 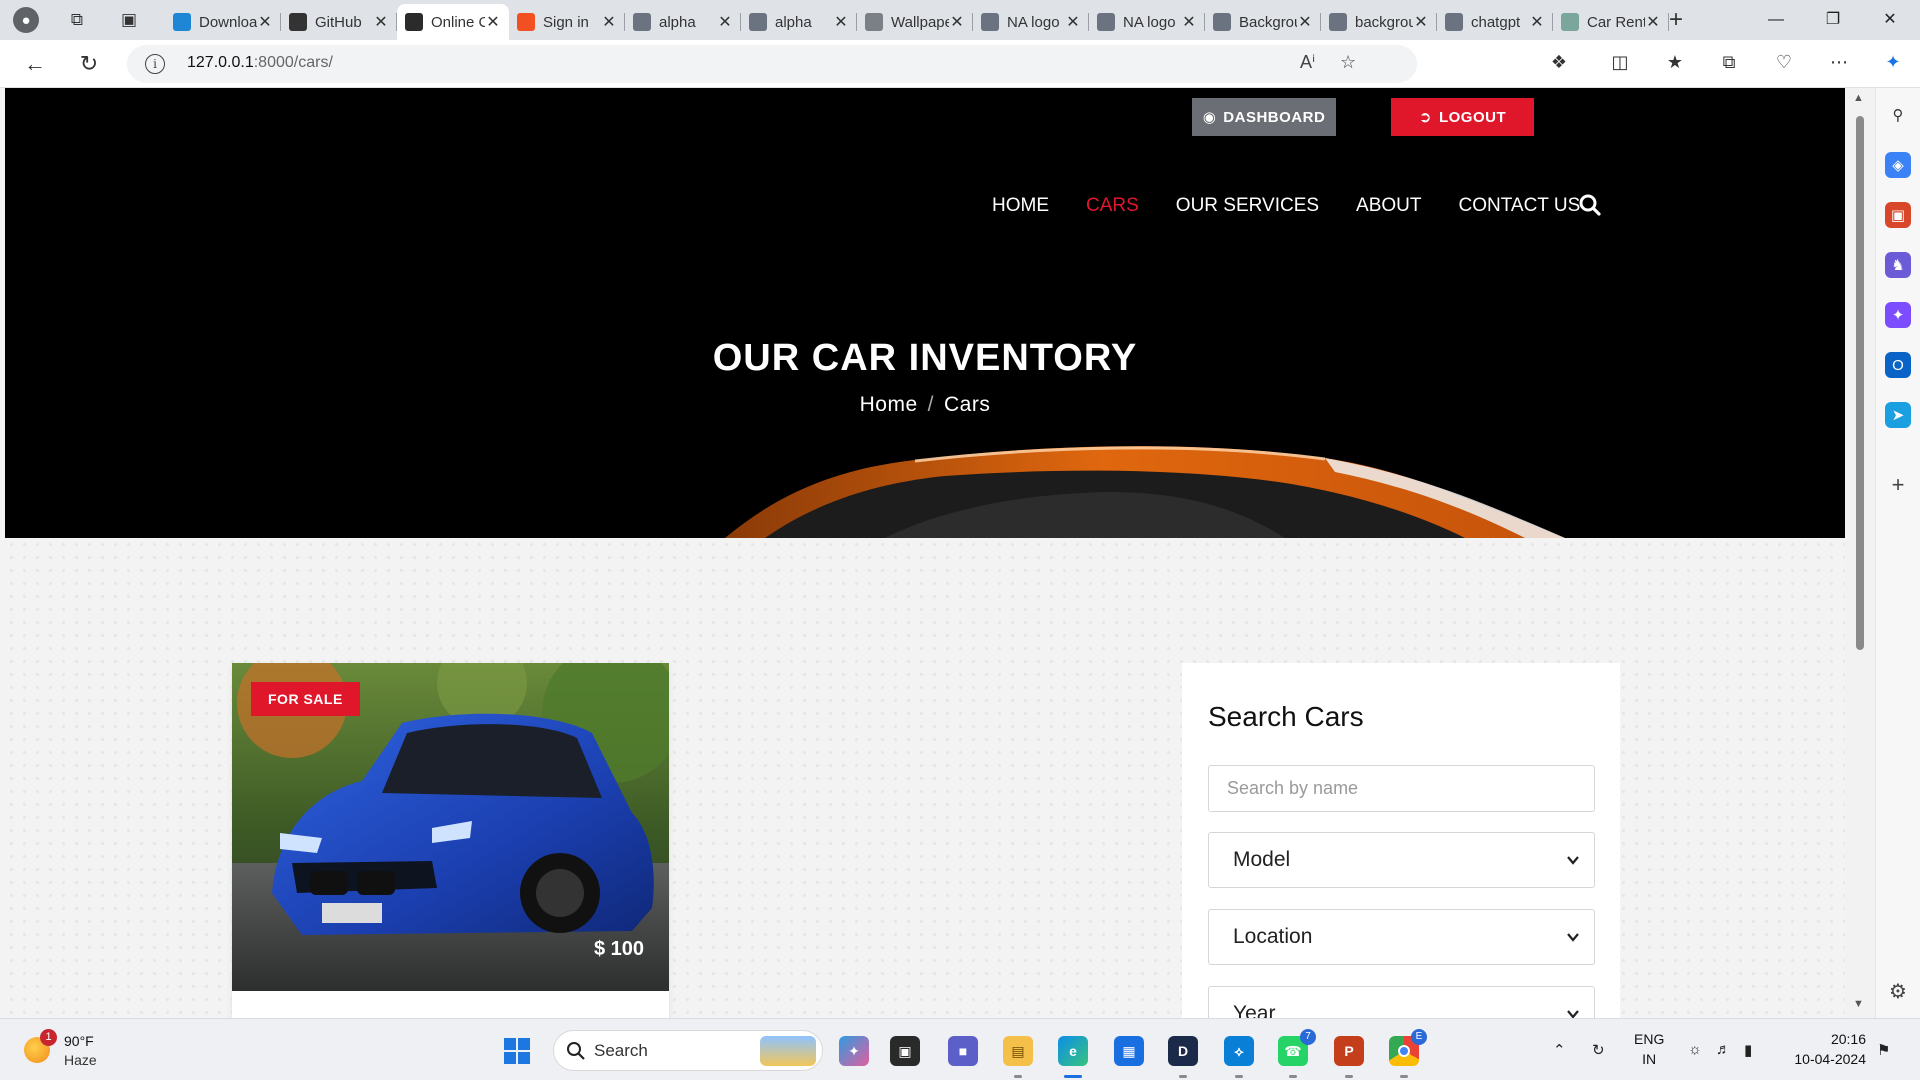 I want to click on site-info-icon: i, so click(x=155, y=64).